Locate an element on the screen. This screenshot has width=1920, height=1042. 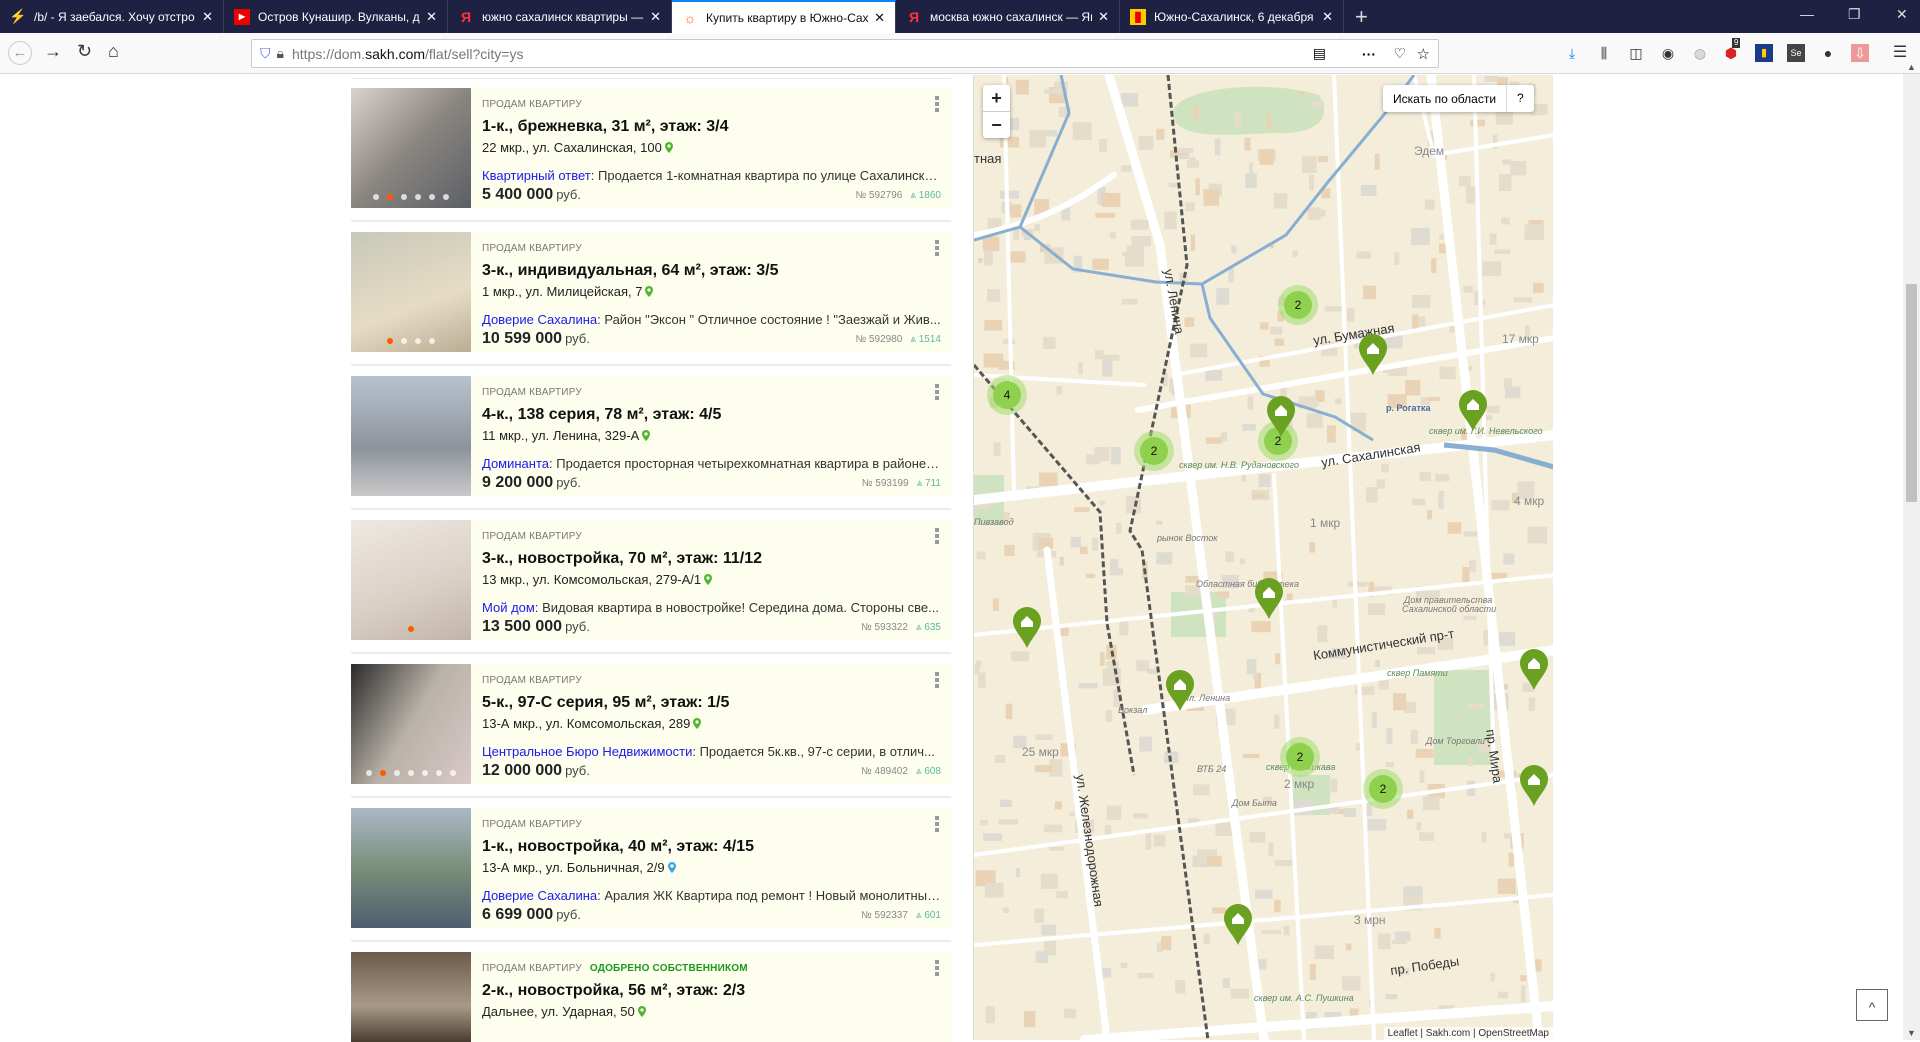
page-actions-icon: ··· is located at coordinates (1369, 54).